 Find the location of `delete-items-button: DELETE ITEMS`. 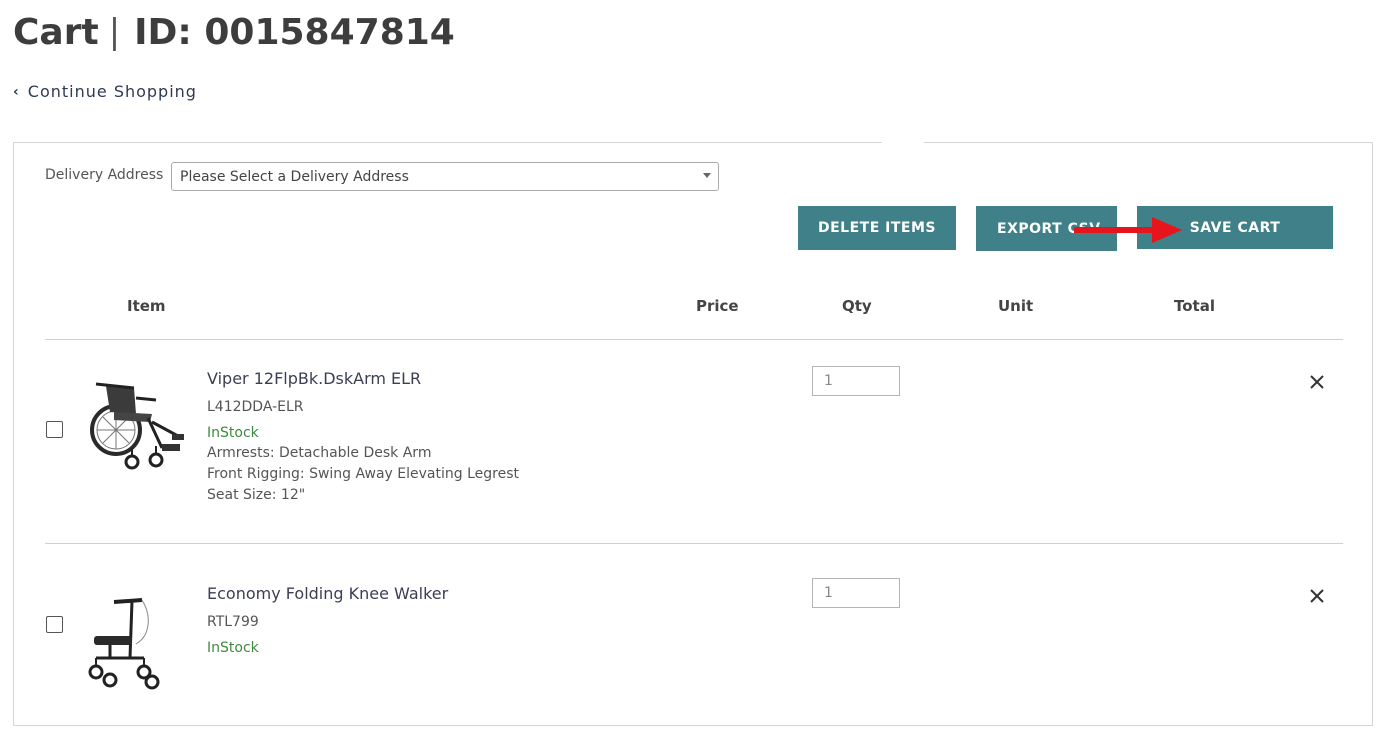

delete-items-button: DELETE ITEMS is located at coordinates (877, 228).